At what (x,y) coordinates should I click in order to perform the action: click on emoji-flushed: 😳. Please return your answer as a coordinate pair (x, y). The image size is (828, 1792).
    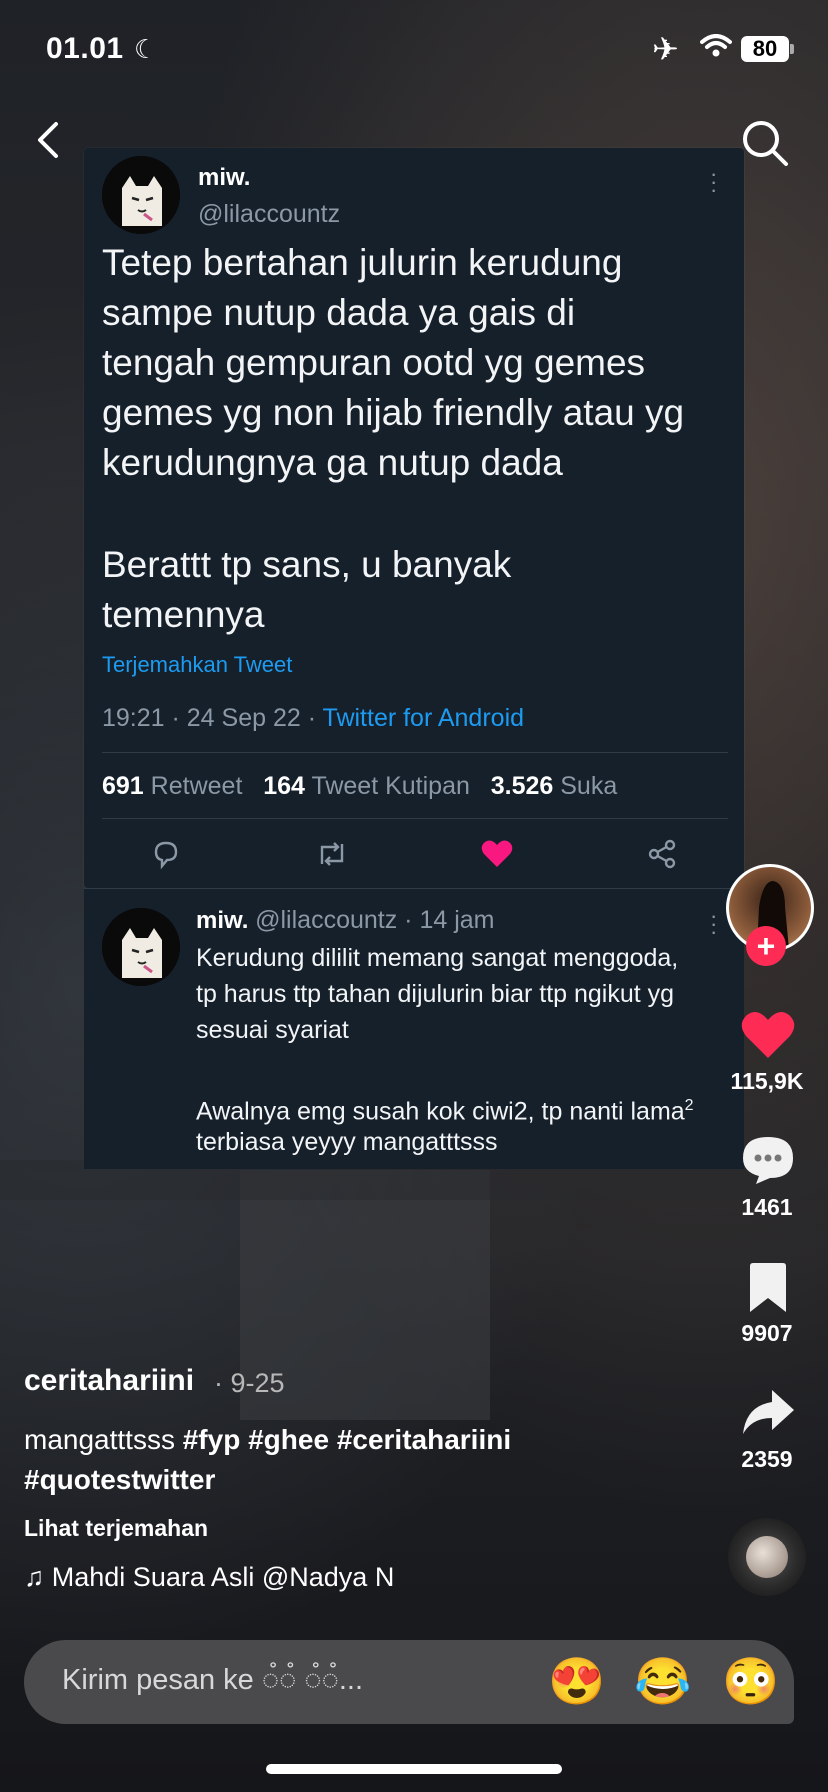
    Looking at the image, I should click on (750, 1681).